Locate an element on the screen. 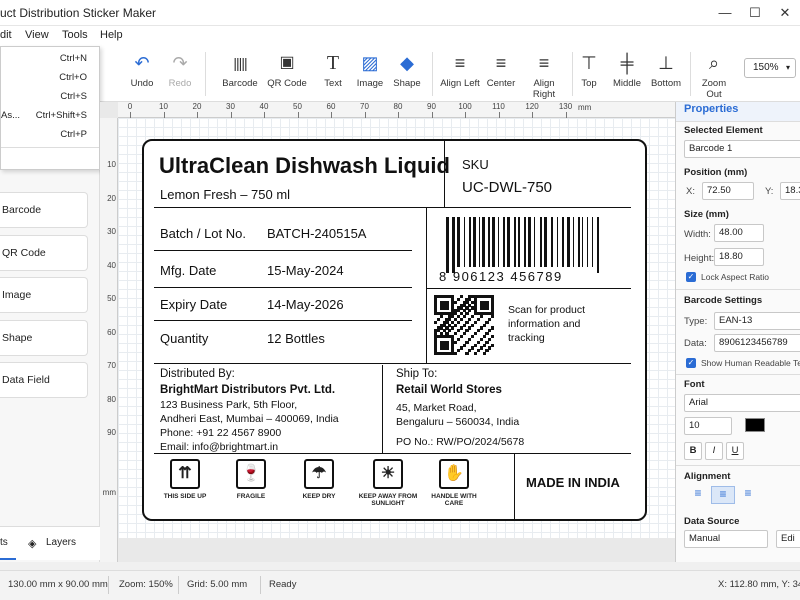 This screenshot has height=600, width=800. height-input: 18.80 is located at coordinates (739, 257).